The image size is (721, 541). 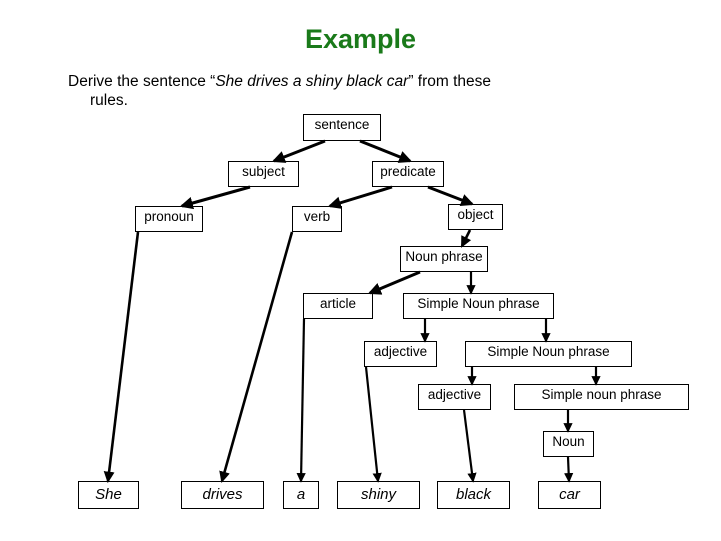 What do you see at coordinates (478, 306) in the screenshot?
I see `tree-node-simple-noun-phrase-1: Simple Noun phrase` at bounding box center [478, 306].